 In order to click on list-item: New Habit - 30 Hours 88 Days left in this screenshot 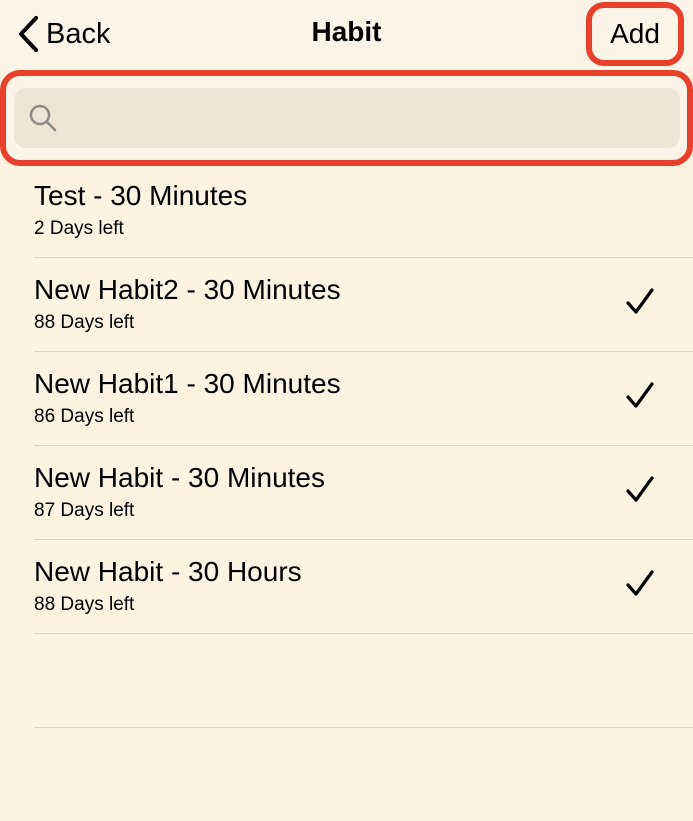, I will do `click(346, 587)`.